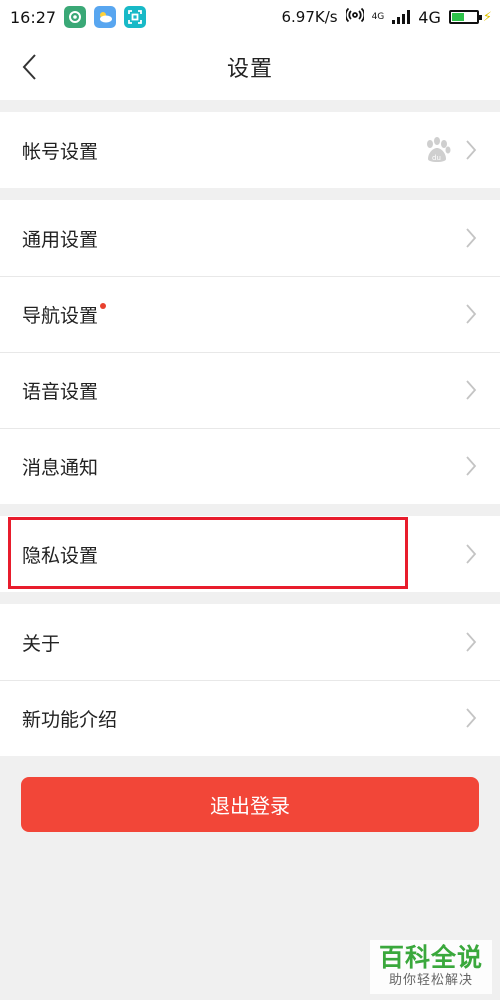 The image size is (500, 1000). I want to click on net-speed: 6.97K/s, so click(309, 17).